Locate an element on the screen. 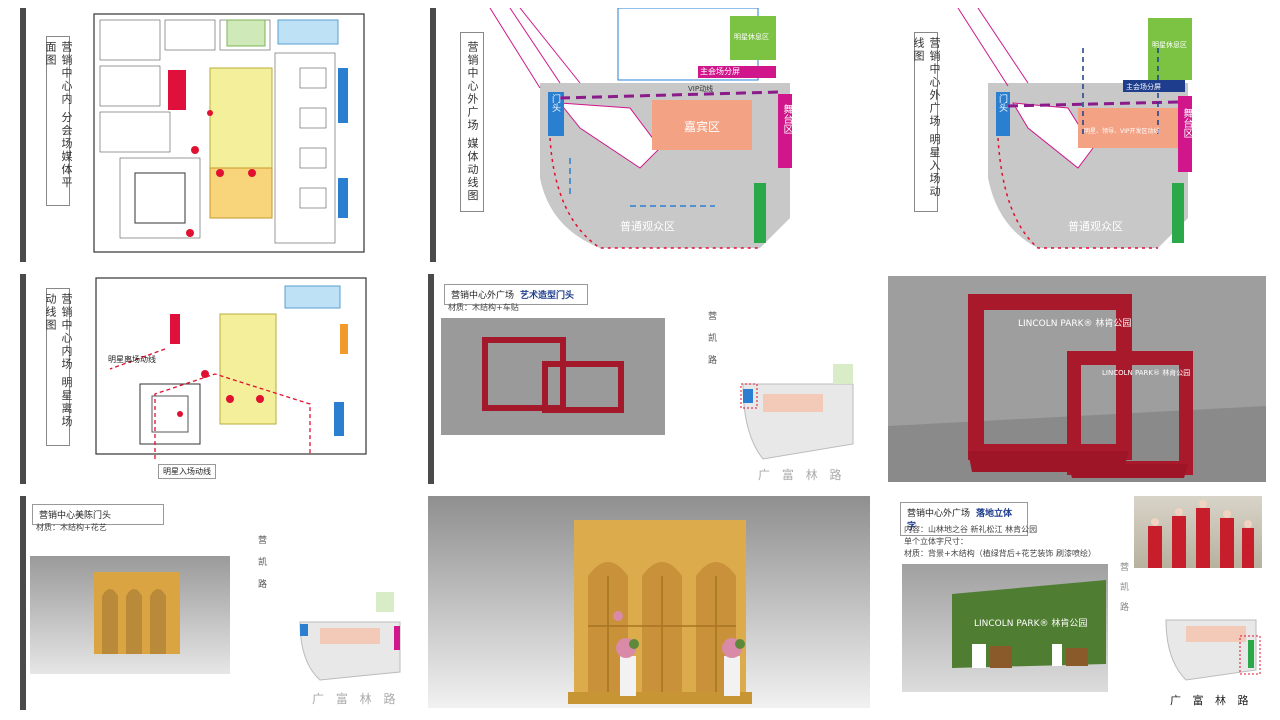  material-note: 材质：木结构+车贴 is located at coordinates (483, 307).